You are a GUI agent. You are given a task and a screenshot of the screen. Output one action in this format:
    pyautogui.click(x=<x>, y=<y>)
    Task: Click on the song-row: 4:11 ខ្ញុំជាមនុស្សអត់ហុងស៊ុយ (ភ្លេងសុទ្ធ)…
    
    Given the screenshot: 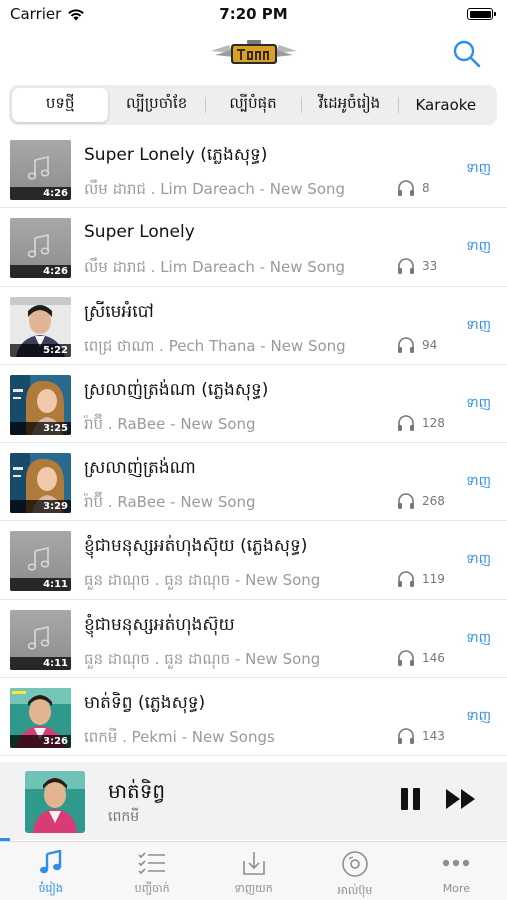 What is the action you would take?
    pyautogui.click(x=253, y=560)
    